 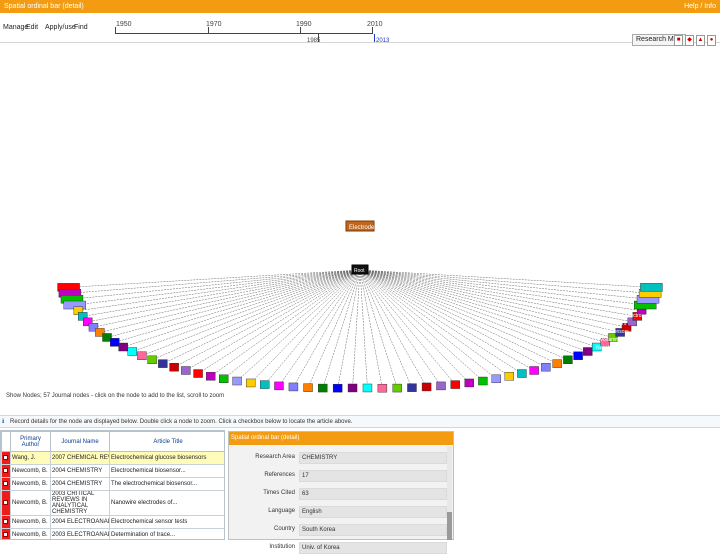 What do you see at coordinates (284, 529) in the screenshot?
I see `detail-label: Country` at bounding box center [284, 529].